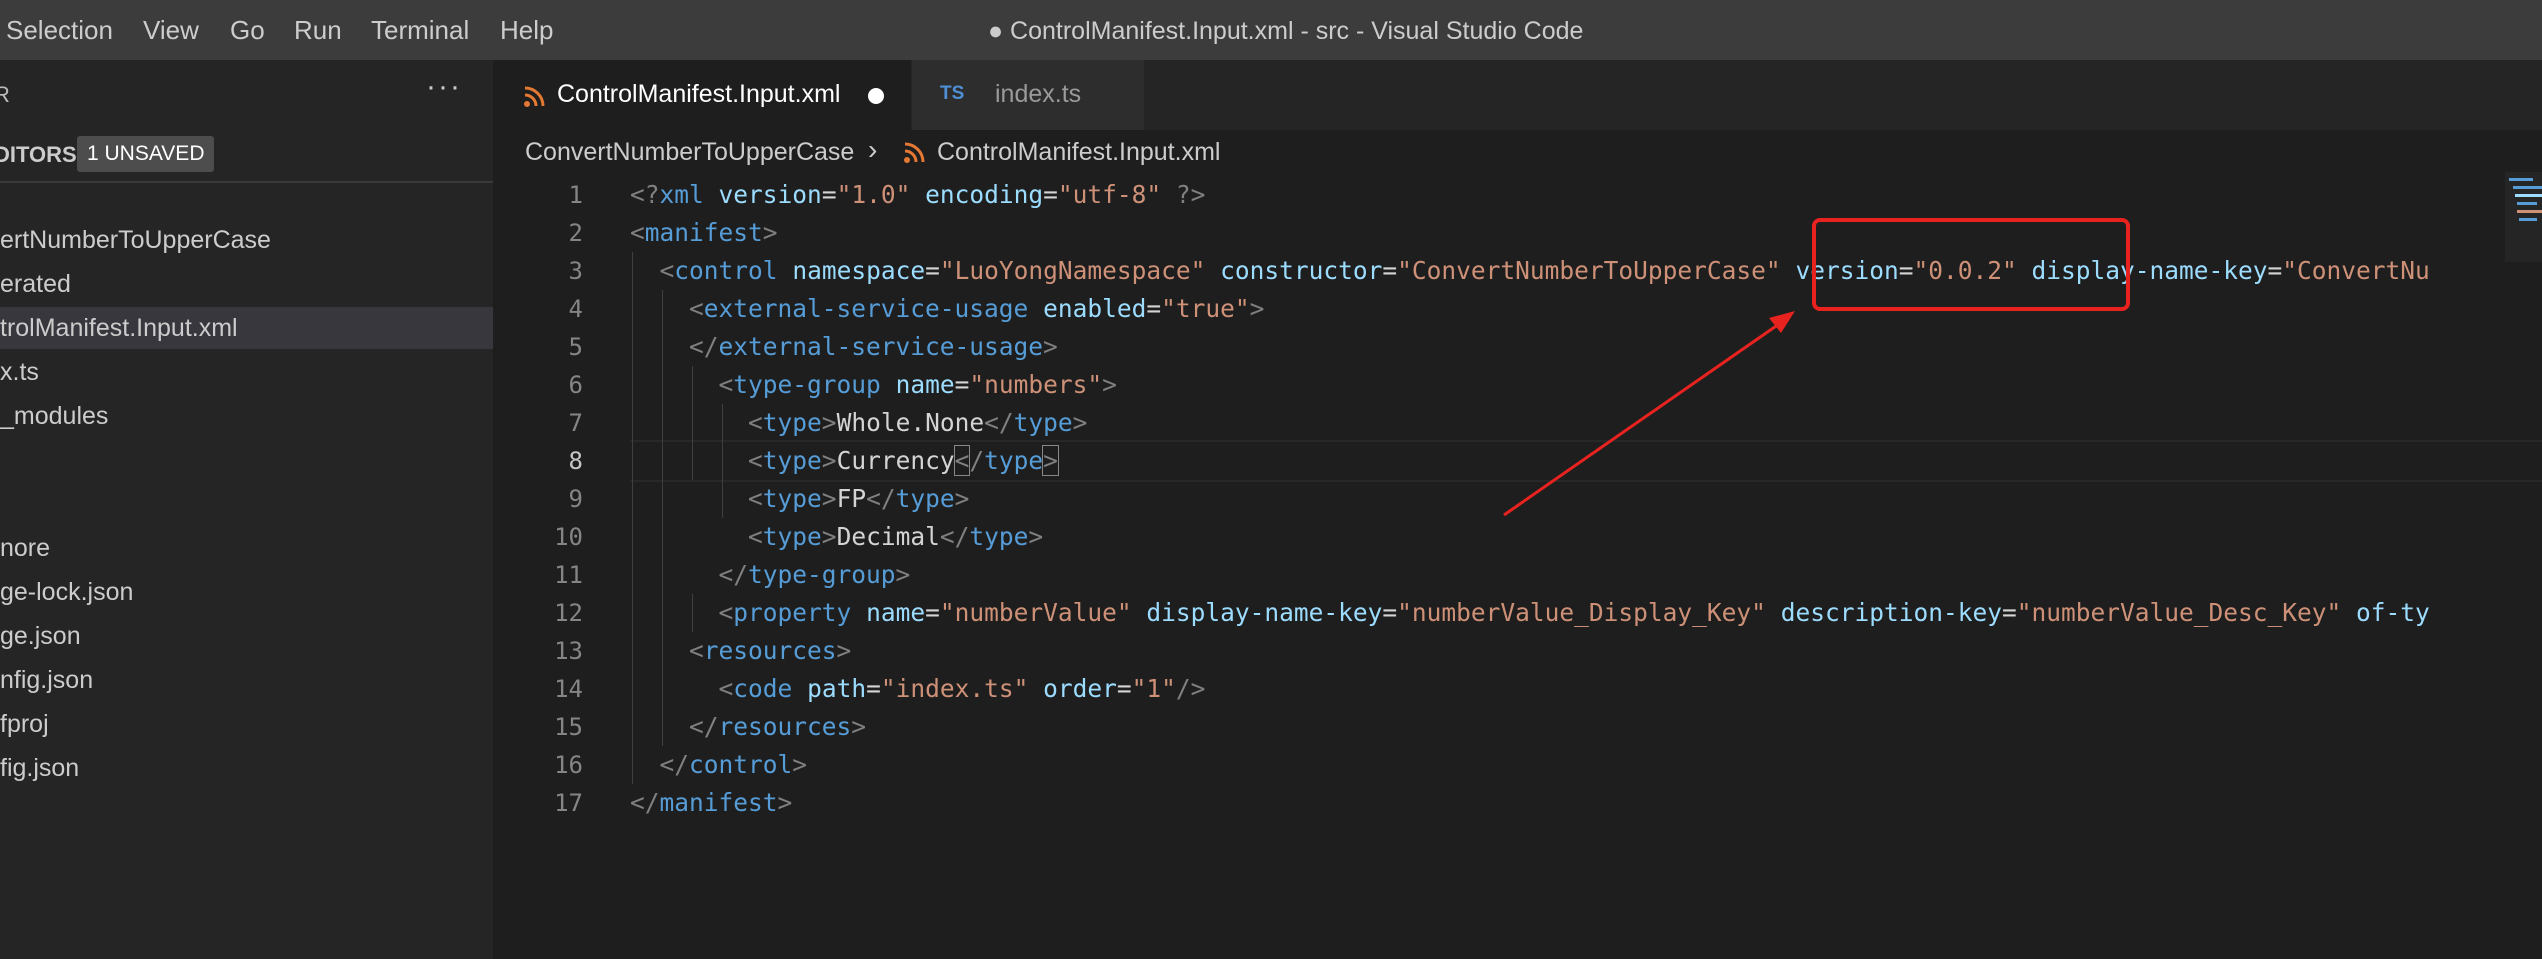  Describe the element at coordinates (1589, 270) in the screenshot. I see `code-token: "ConvertNumberToUpperCase"` at that location.